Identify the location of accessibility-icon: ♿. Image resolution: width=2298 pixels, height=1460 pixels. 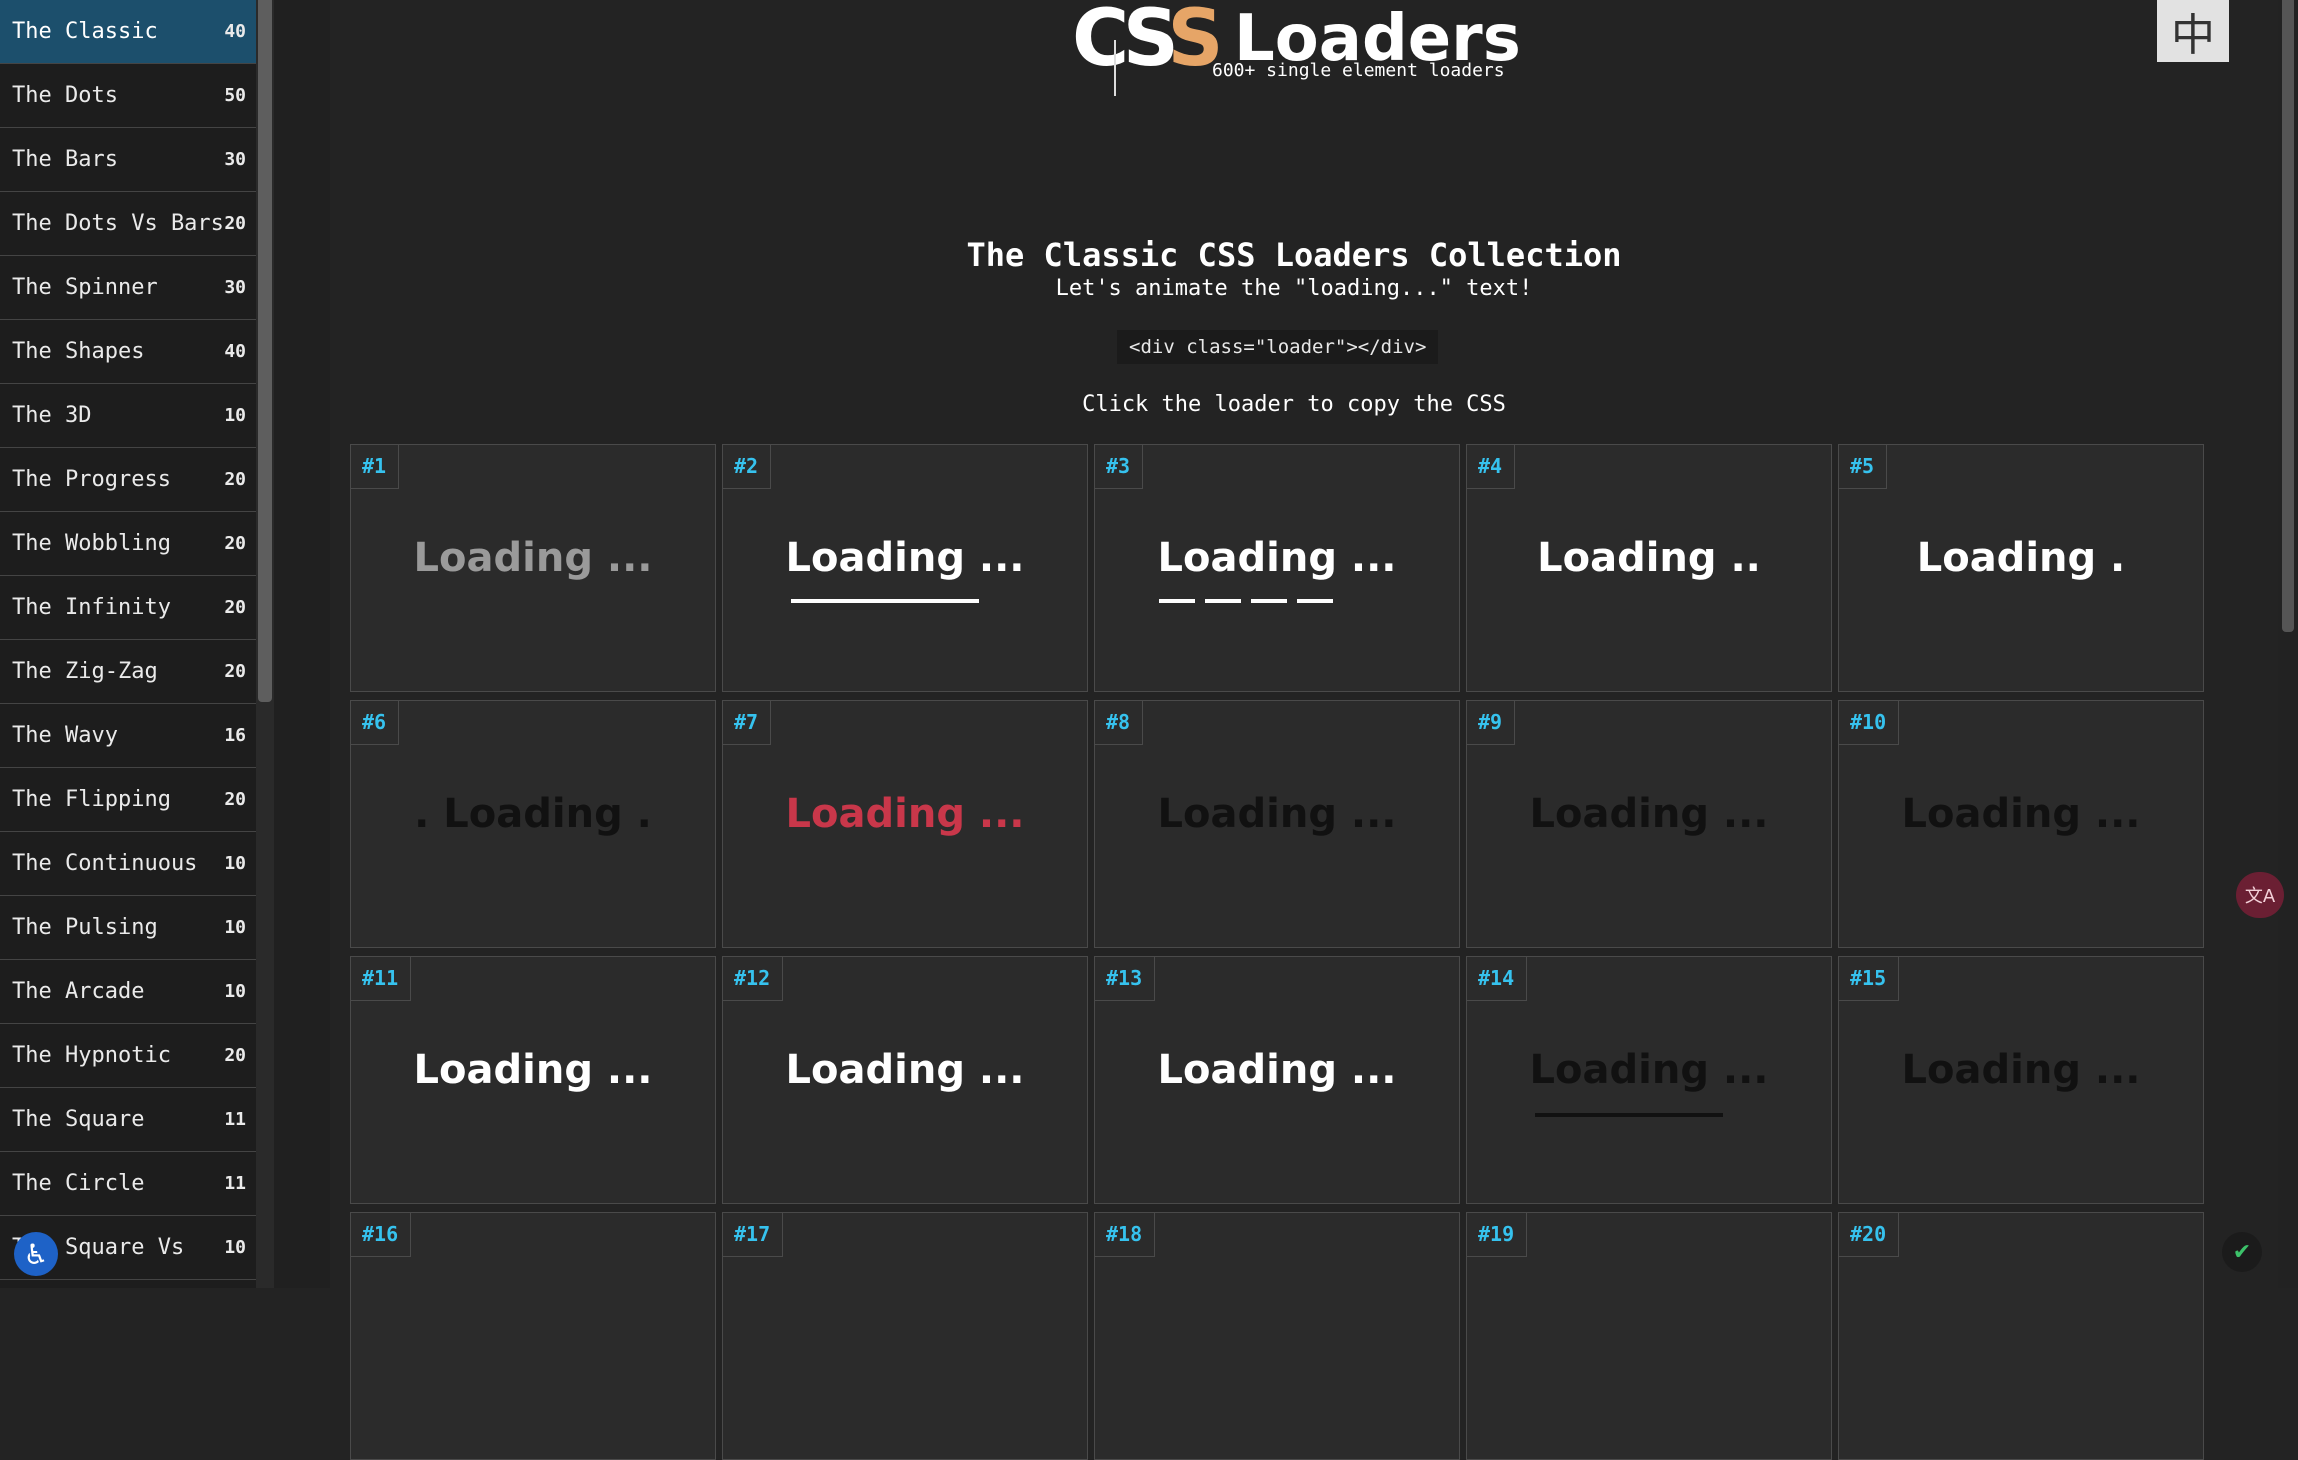
(36, 1254).